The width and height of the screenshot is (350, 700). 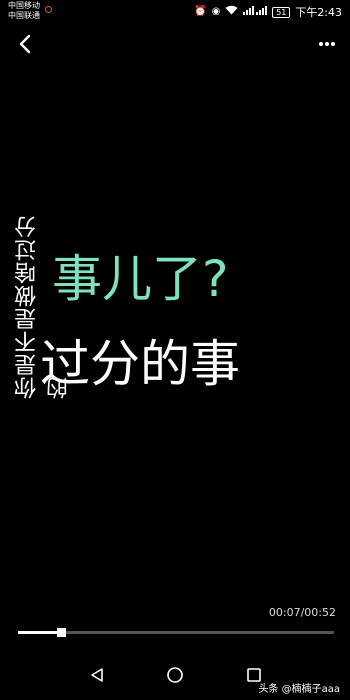 What do you see at coordinates (48, 9) in the screenshot?
I see `record-icon` at bounding box center [48, 9].